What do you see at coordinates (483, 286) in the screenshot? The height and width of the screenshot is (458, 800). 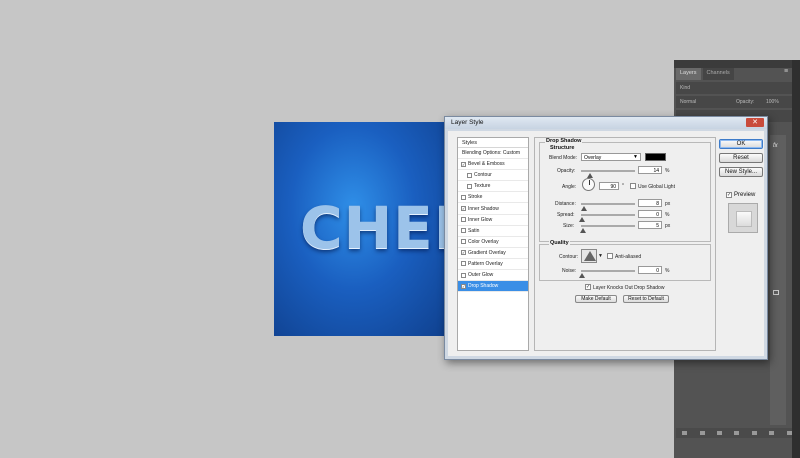 I see `style-item-label: Drop Shadow` at bounding box center [483, 286].